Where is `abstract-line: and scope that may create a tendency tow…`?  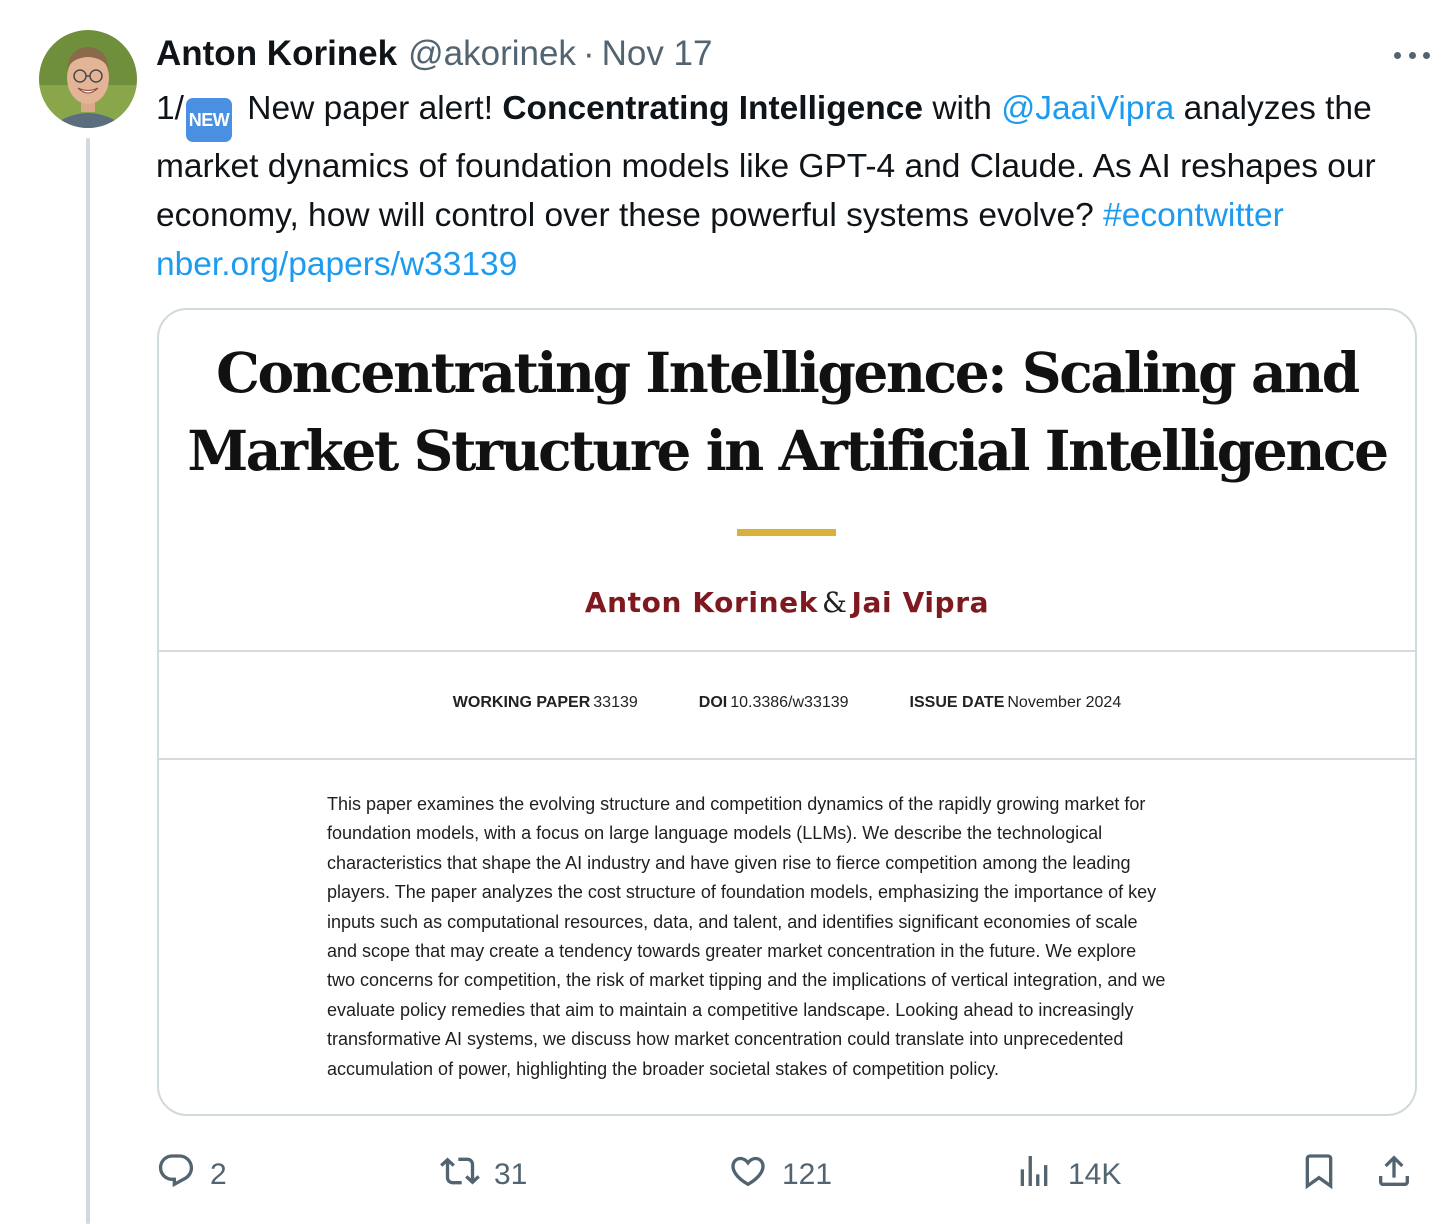
abstract-line: and scope that may create a tendency tow… is located at coordinates (732, 951).